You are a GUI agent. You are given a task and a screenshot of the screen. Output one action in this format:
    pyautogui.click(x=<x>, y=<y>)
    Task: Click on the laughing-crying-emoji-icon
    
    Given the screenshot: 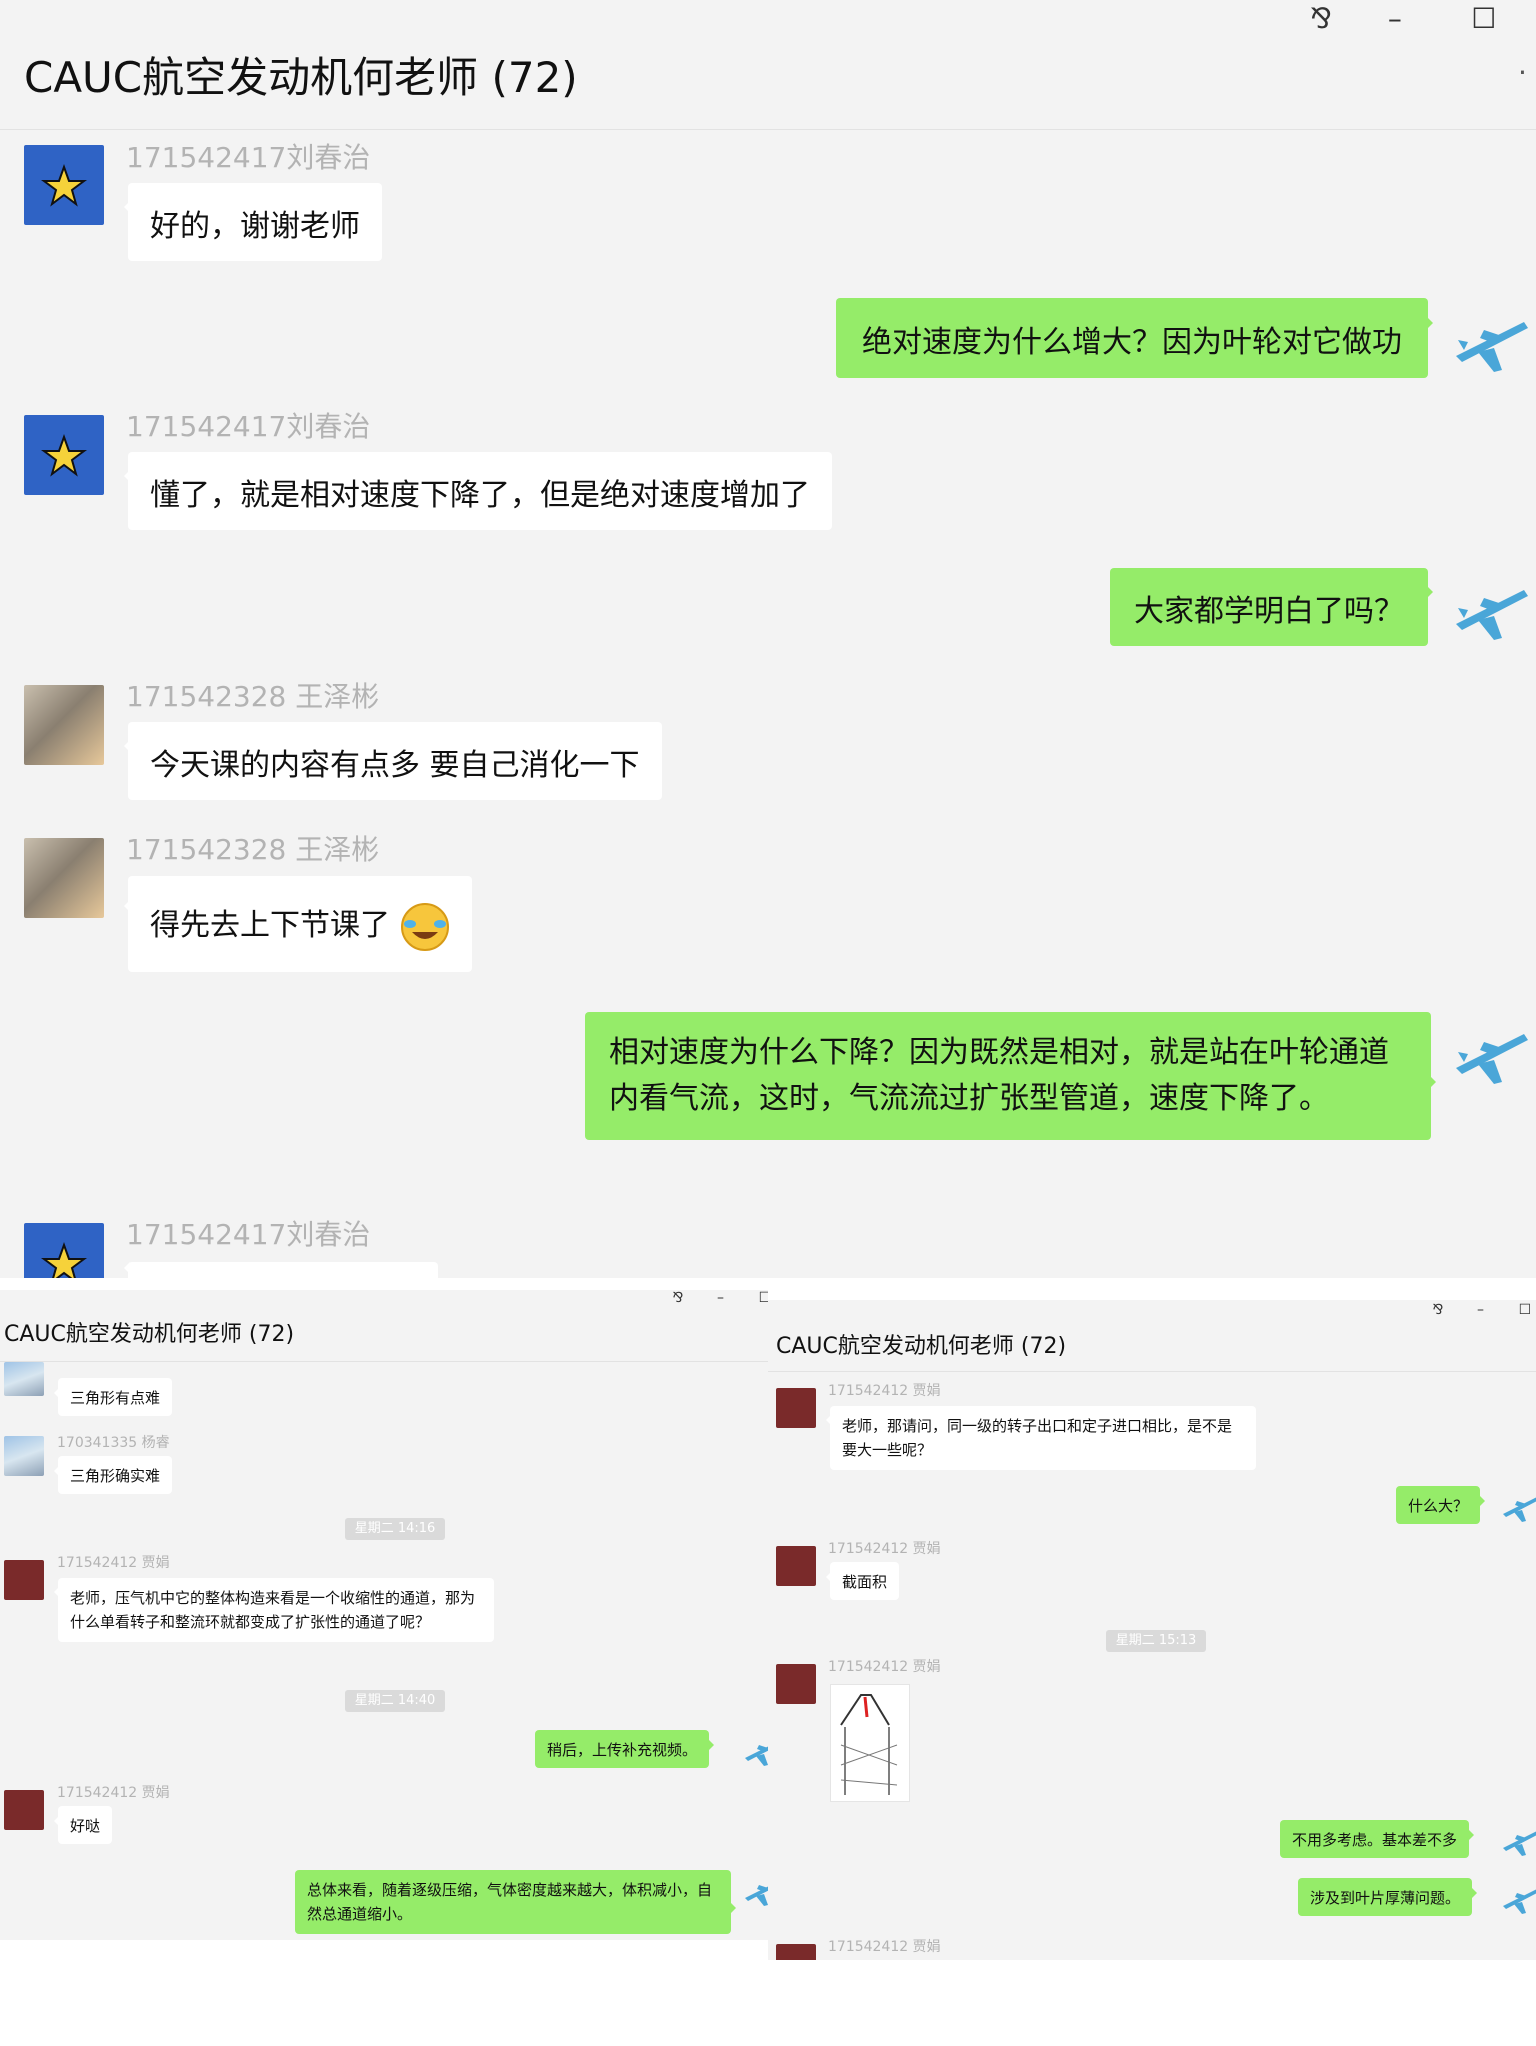 What is the action you would take?
    pyautogui.click(x=424, y=926)
    